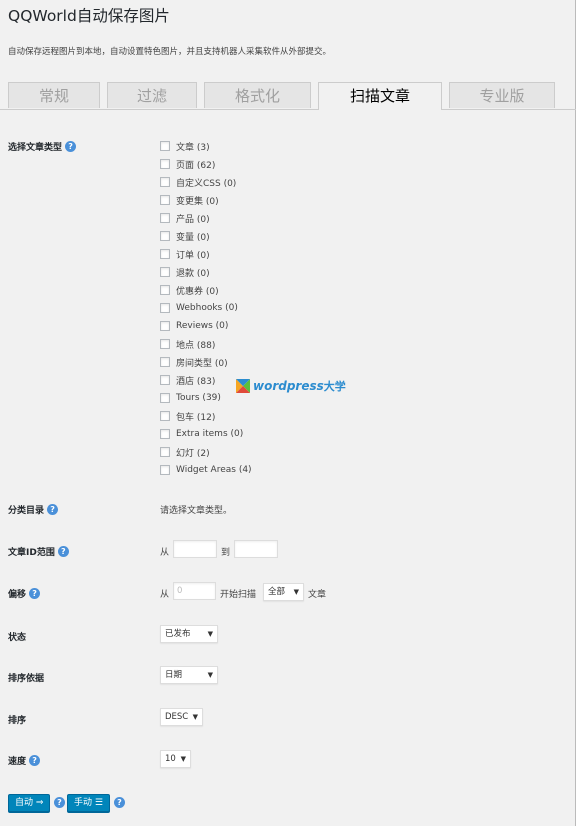 This screenshot has height=826, width=576. What do you see at coordinates (165, 553) in the screenshot?
I see `id-range-from-text: 从` at bounding box center [165, 553].